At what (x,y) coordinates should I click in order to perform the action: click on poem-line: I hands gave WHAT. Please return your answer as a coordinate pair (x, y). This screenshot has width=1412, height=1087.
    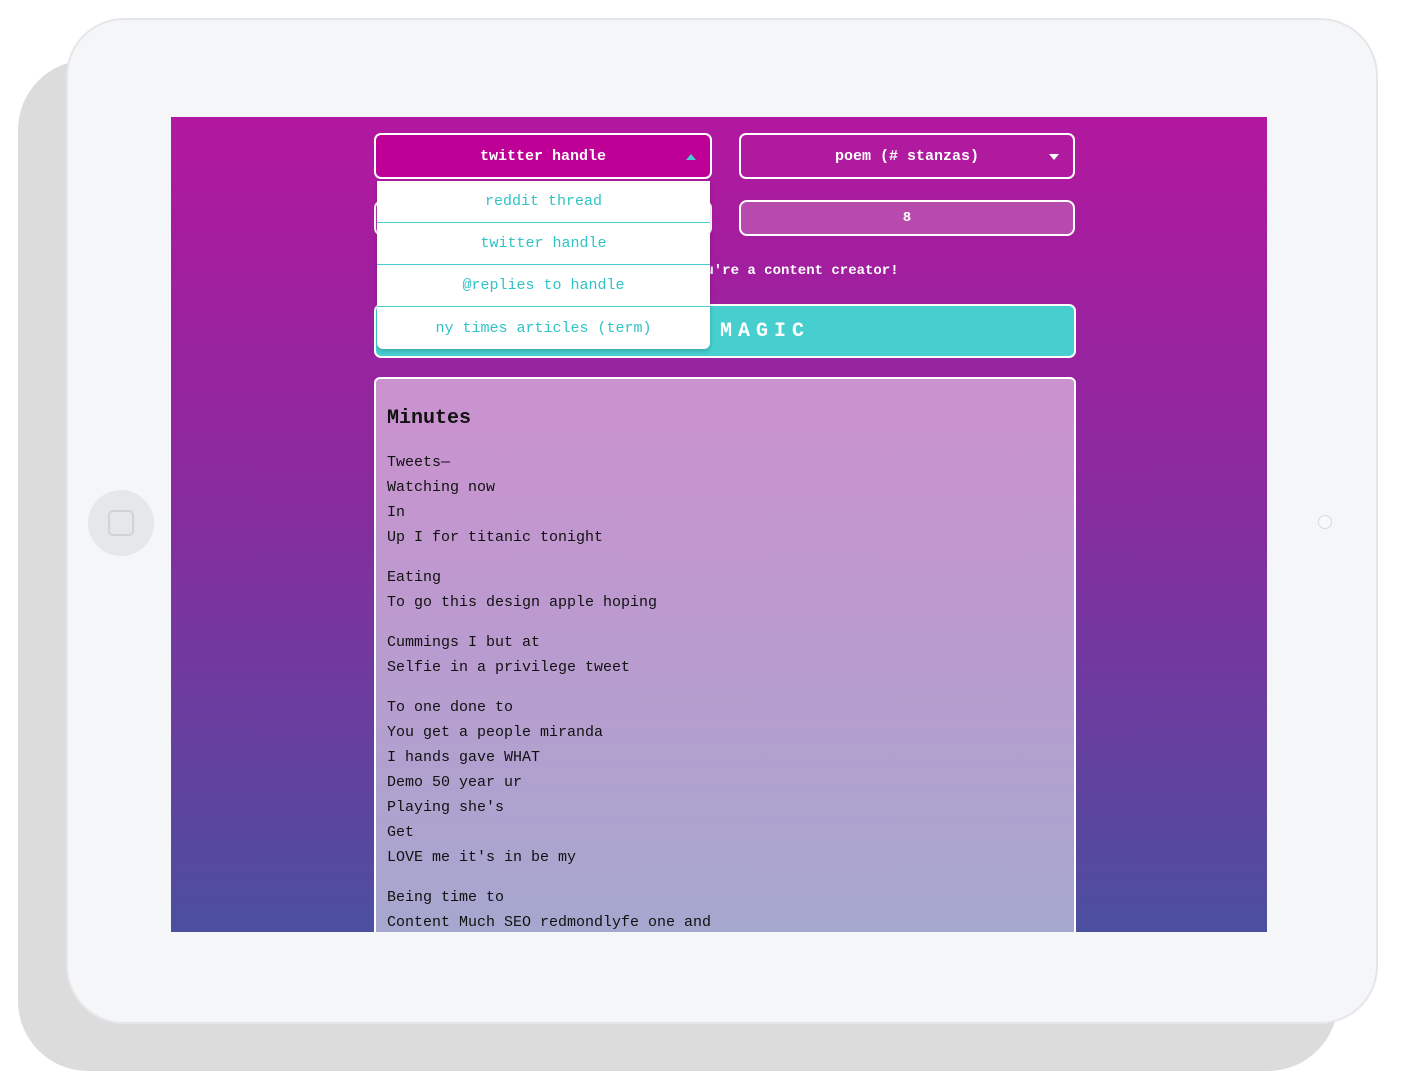
    Looking at the image, I should click on (464, 757).